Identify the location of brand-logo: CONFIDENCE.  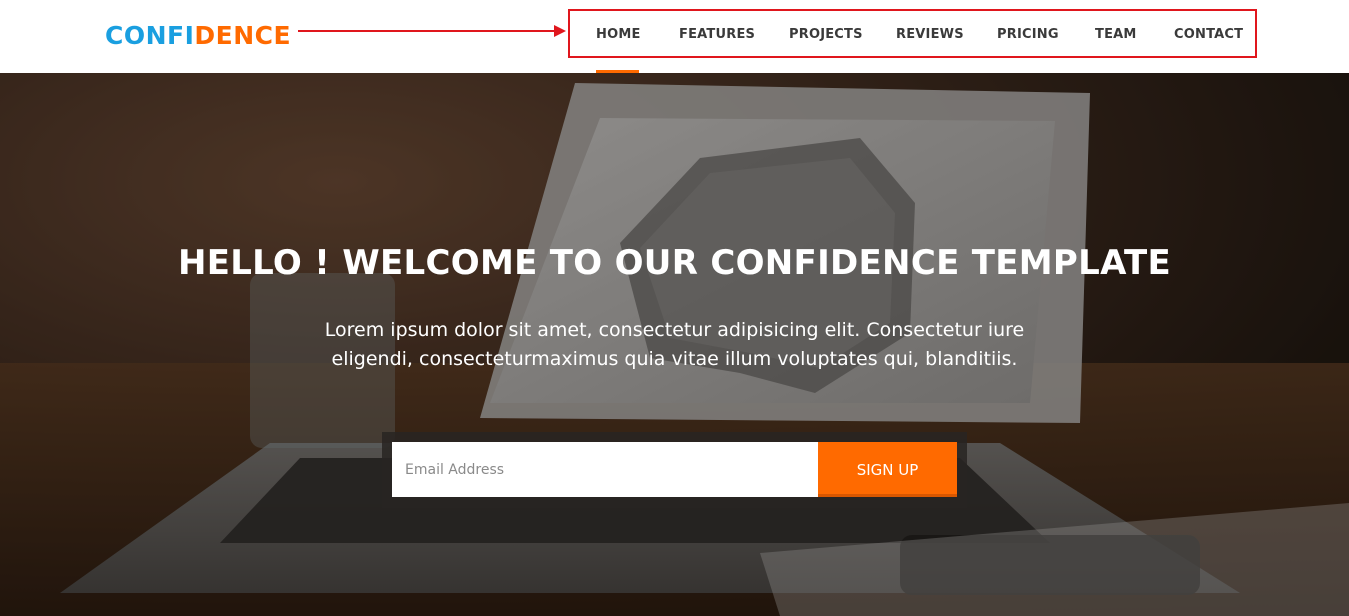
(198, 35).